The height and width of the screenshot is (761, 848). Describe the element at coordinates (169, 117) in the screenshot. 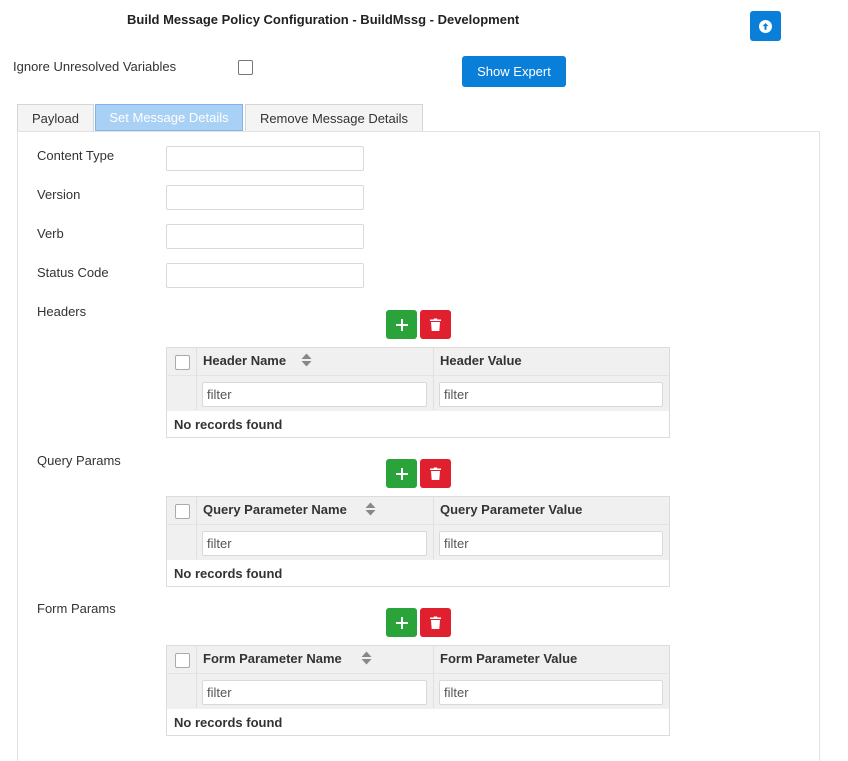

I see `tab-set-message-details: Set Message Details` at that location.